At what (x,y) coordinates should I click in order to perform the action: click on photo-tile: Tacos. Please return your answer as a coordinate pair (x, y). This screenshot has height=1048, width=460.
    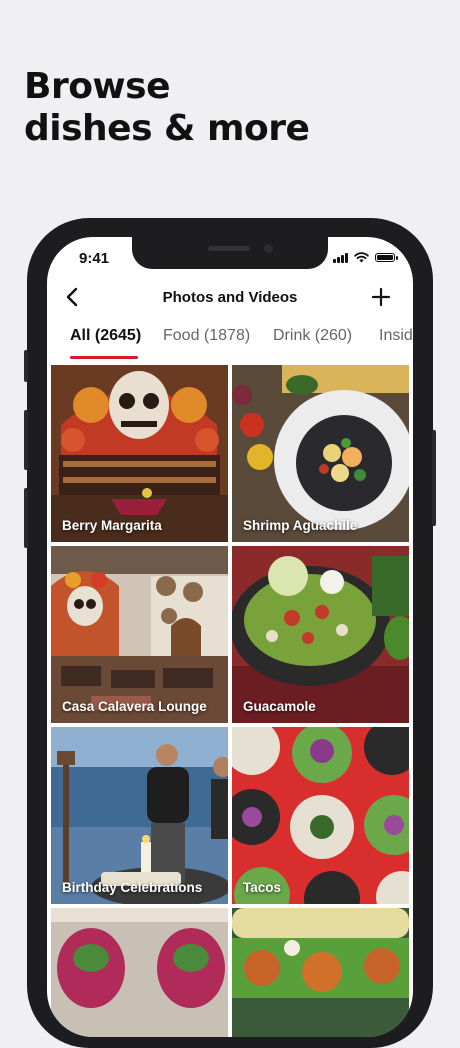
    Looking at the image, I should click on (320, 815).